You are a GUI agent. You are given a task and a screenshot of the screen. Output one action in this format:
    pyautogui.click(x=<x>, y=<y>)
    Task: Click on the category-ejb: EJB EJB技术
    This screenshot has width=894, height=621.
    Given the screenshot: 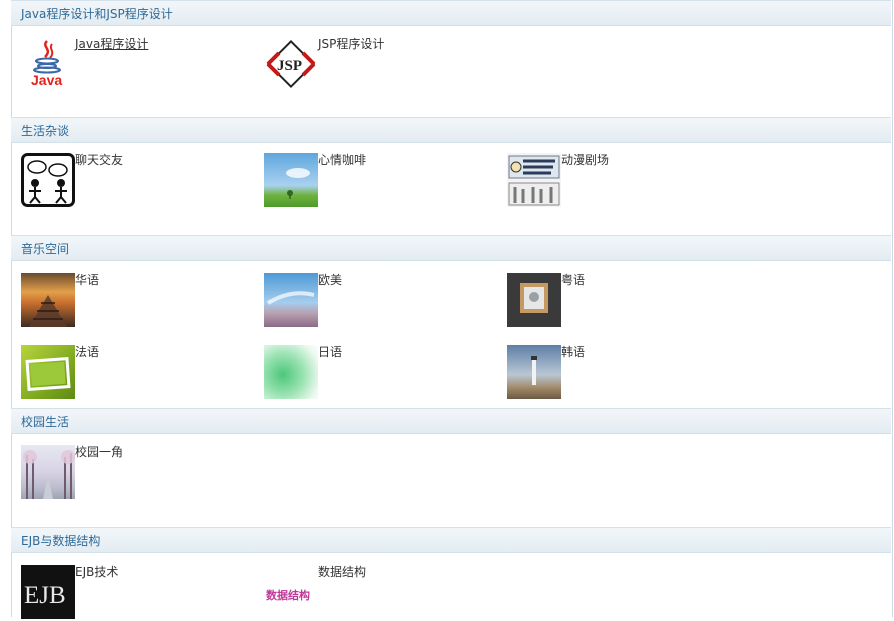 What is the action you would take?
    pyautogui.click(x=141, y=593)
    